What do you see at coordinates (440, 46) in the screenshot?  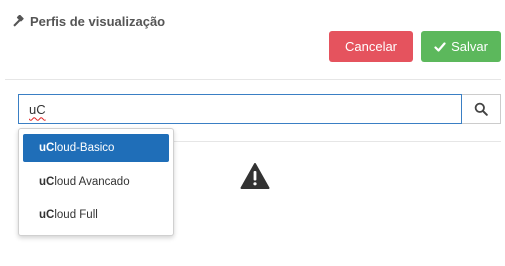 I see `check-icon` at bounding box center [440, 46].